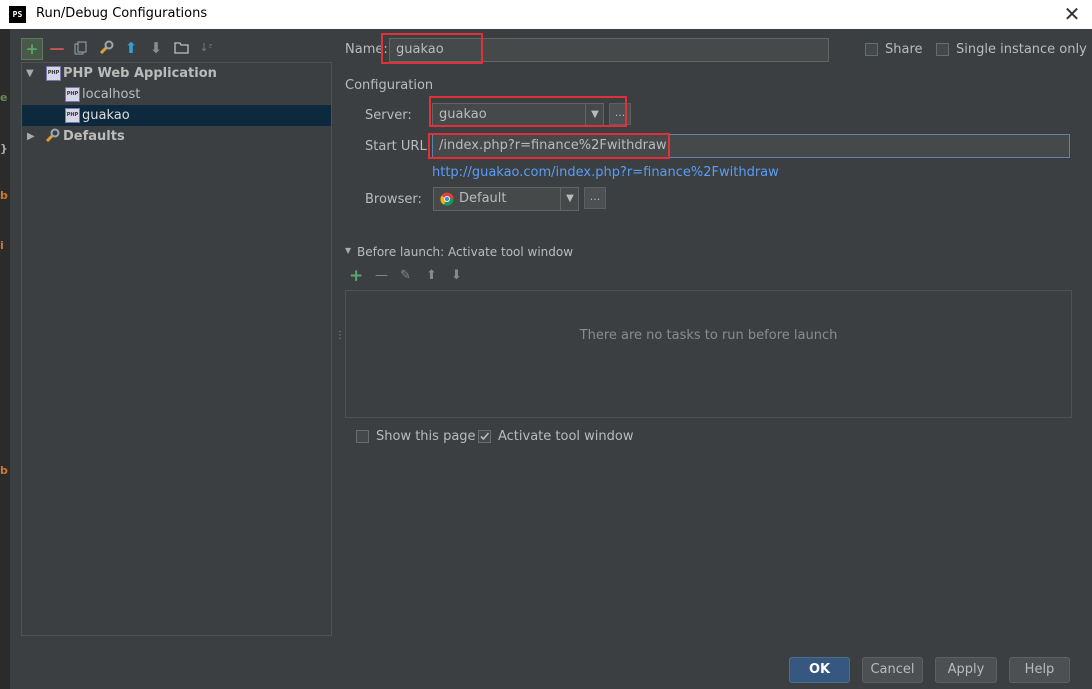 The height and width of the screenshot is (689, 1092). Describe the element at coordinates (31, 136) in the screenshot. I see `collapsed-triangle-icon: ▶` at that location.